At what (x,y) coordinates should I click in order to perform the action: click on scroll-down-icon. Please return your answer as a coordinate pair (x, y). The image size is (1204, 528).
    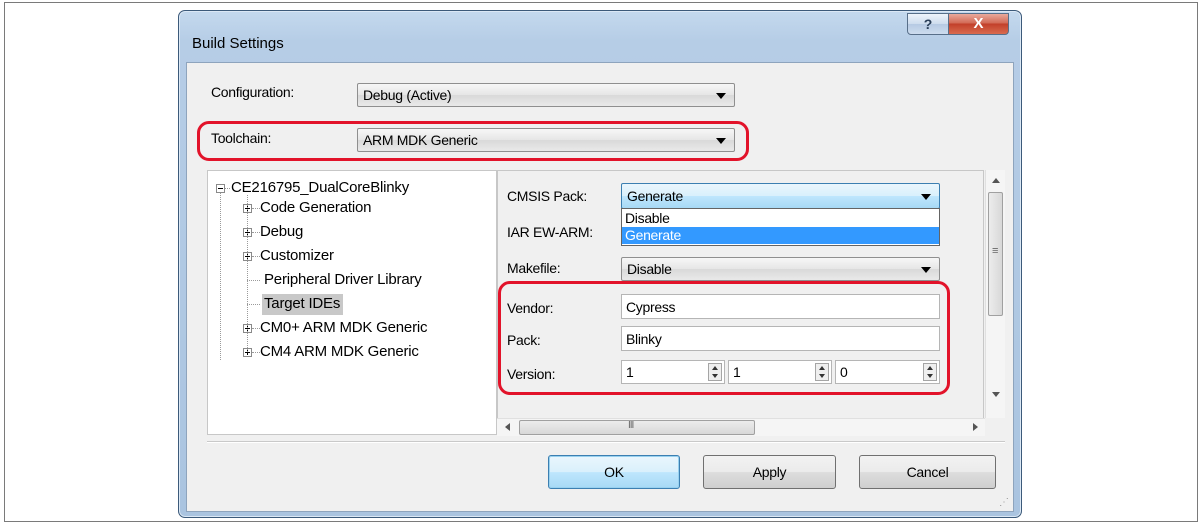
    Looking at the image, I should click on (996, 394).